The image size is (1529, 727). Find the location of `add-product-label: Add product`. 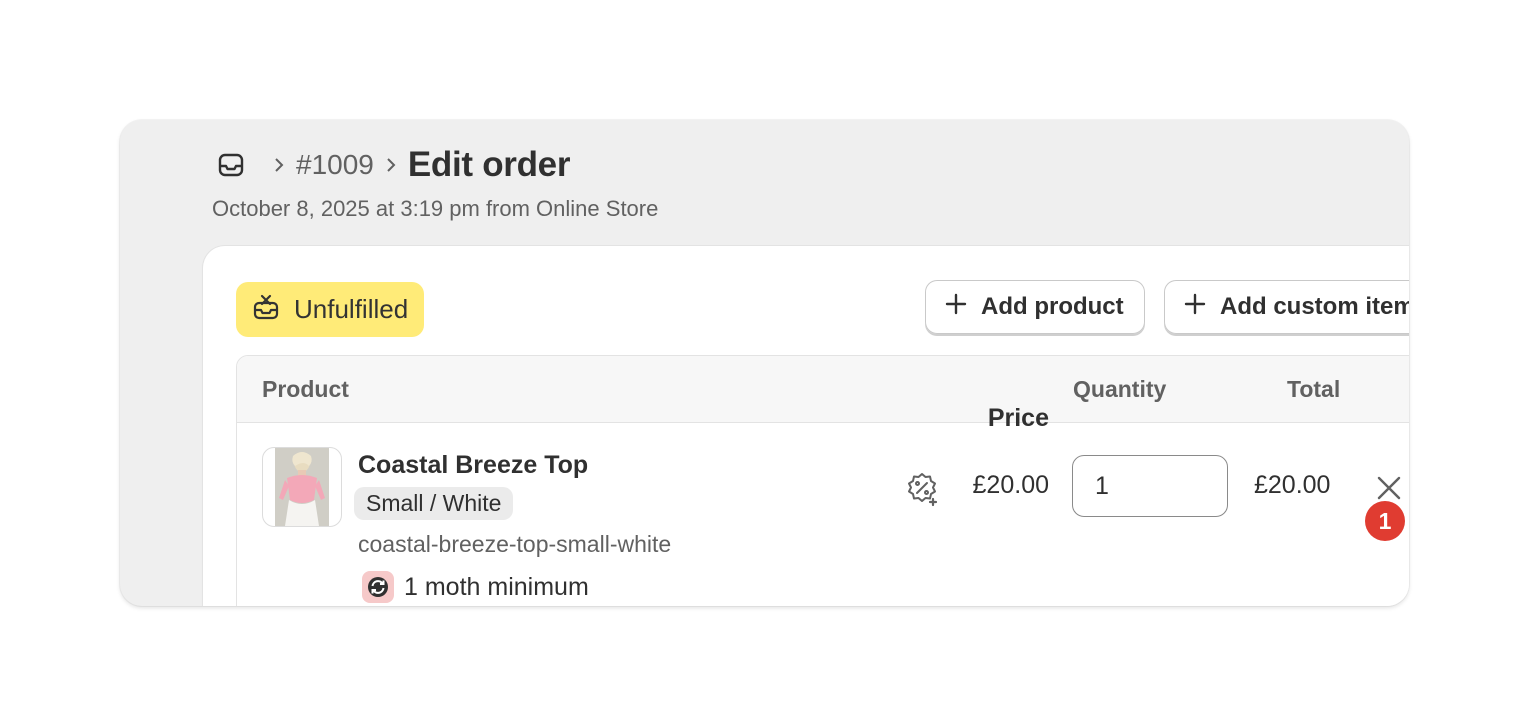

add-product-label: Add product is located at coordinates (1052, 306).